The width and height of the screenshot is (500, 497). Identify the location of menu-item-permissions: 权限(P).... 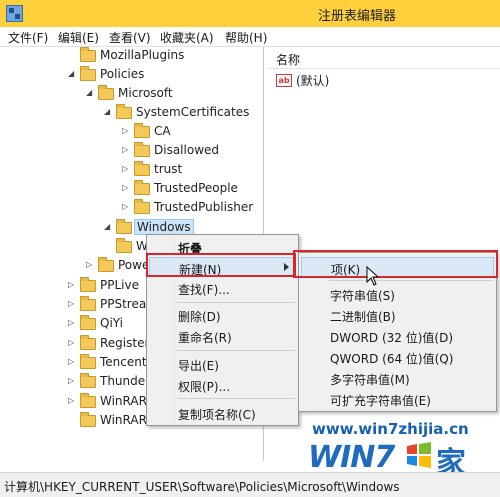
(222, 385).